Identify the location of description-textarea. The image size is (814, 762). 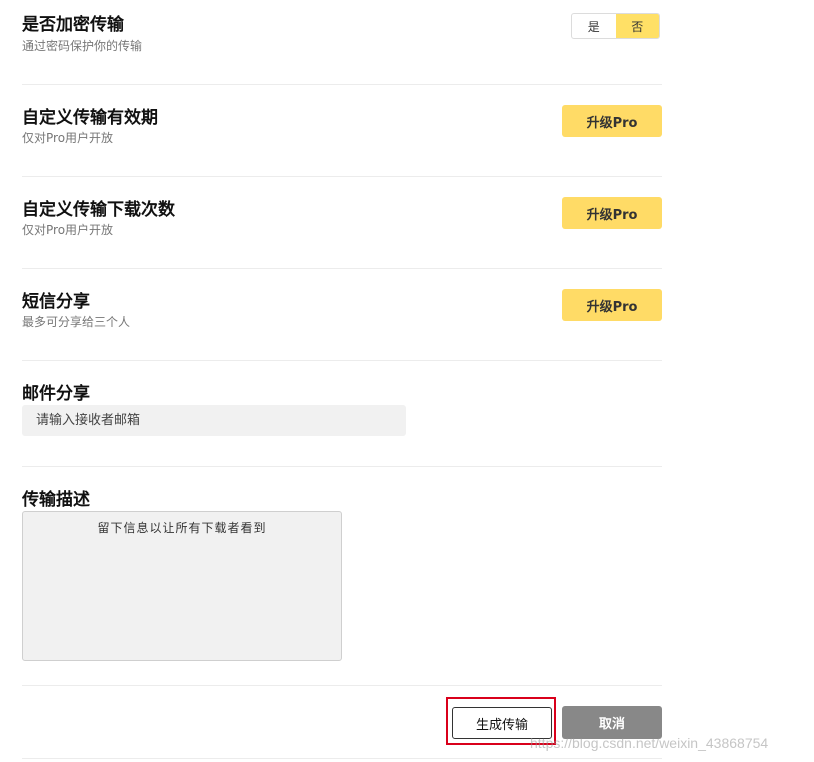
(182, 586).